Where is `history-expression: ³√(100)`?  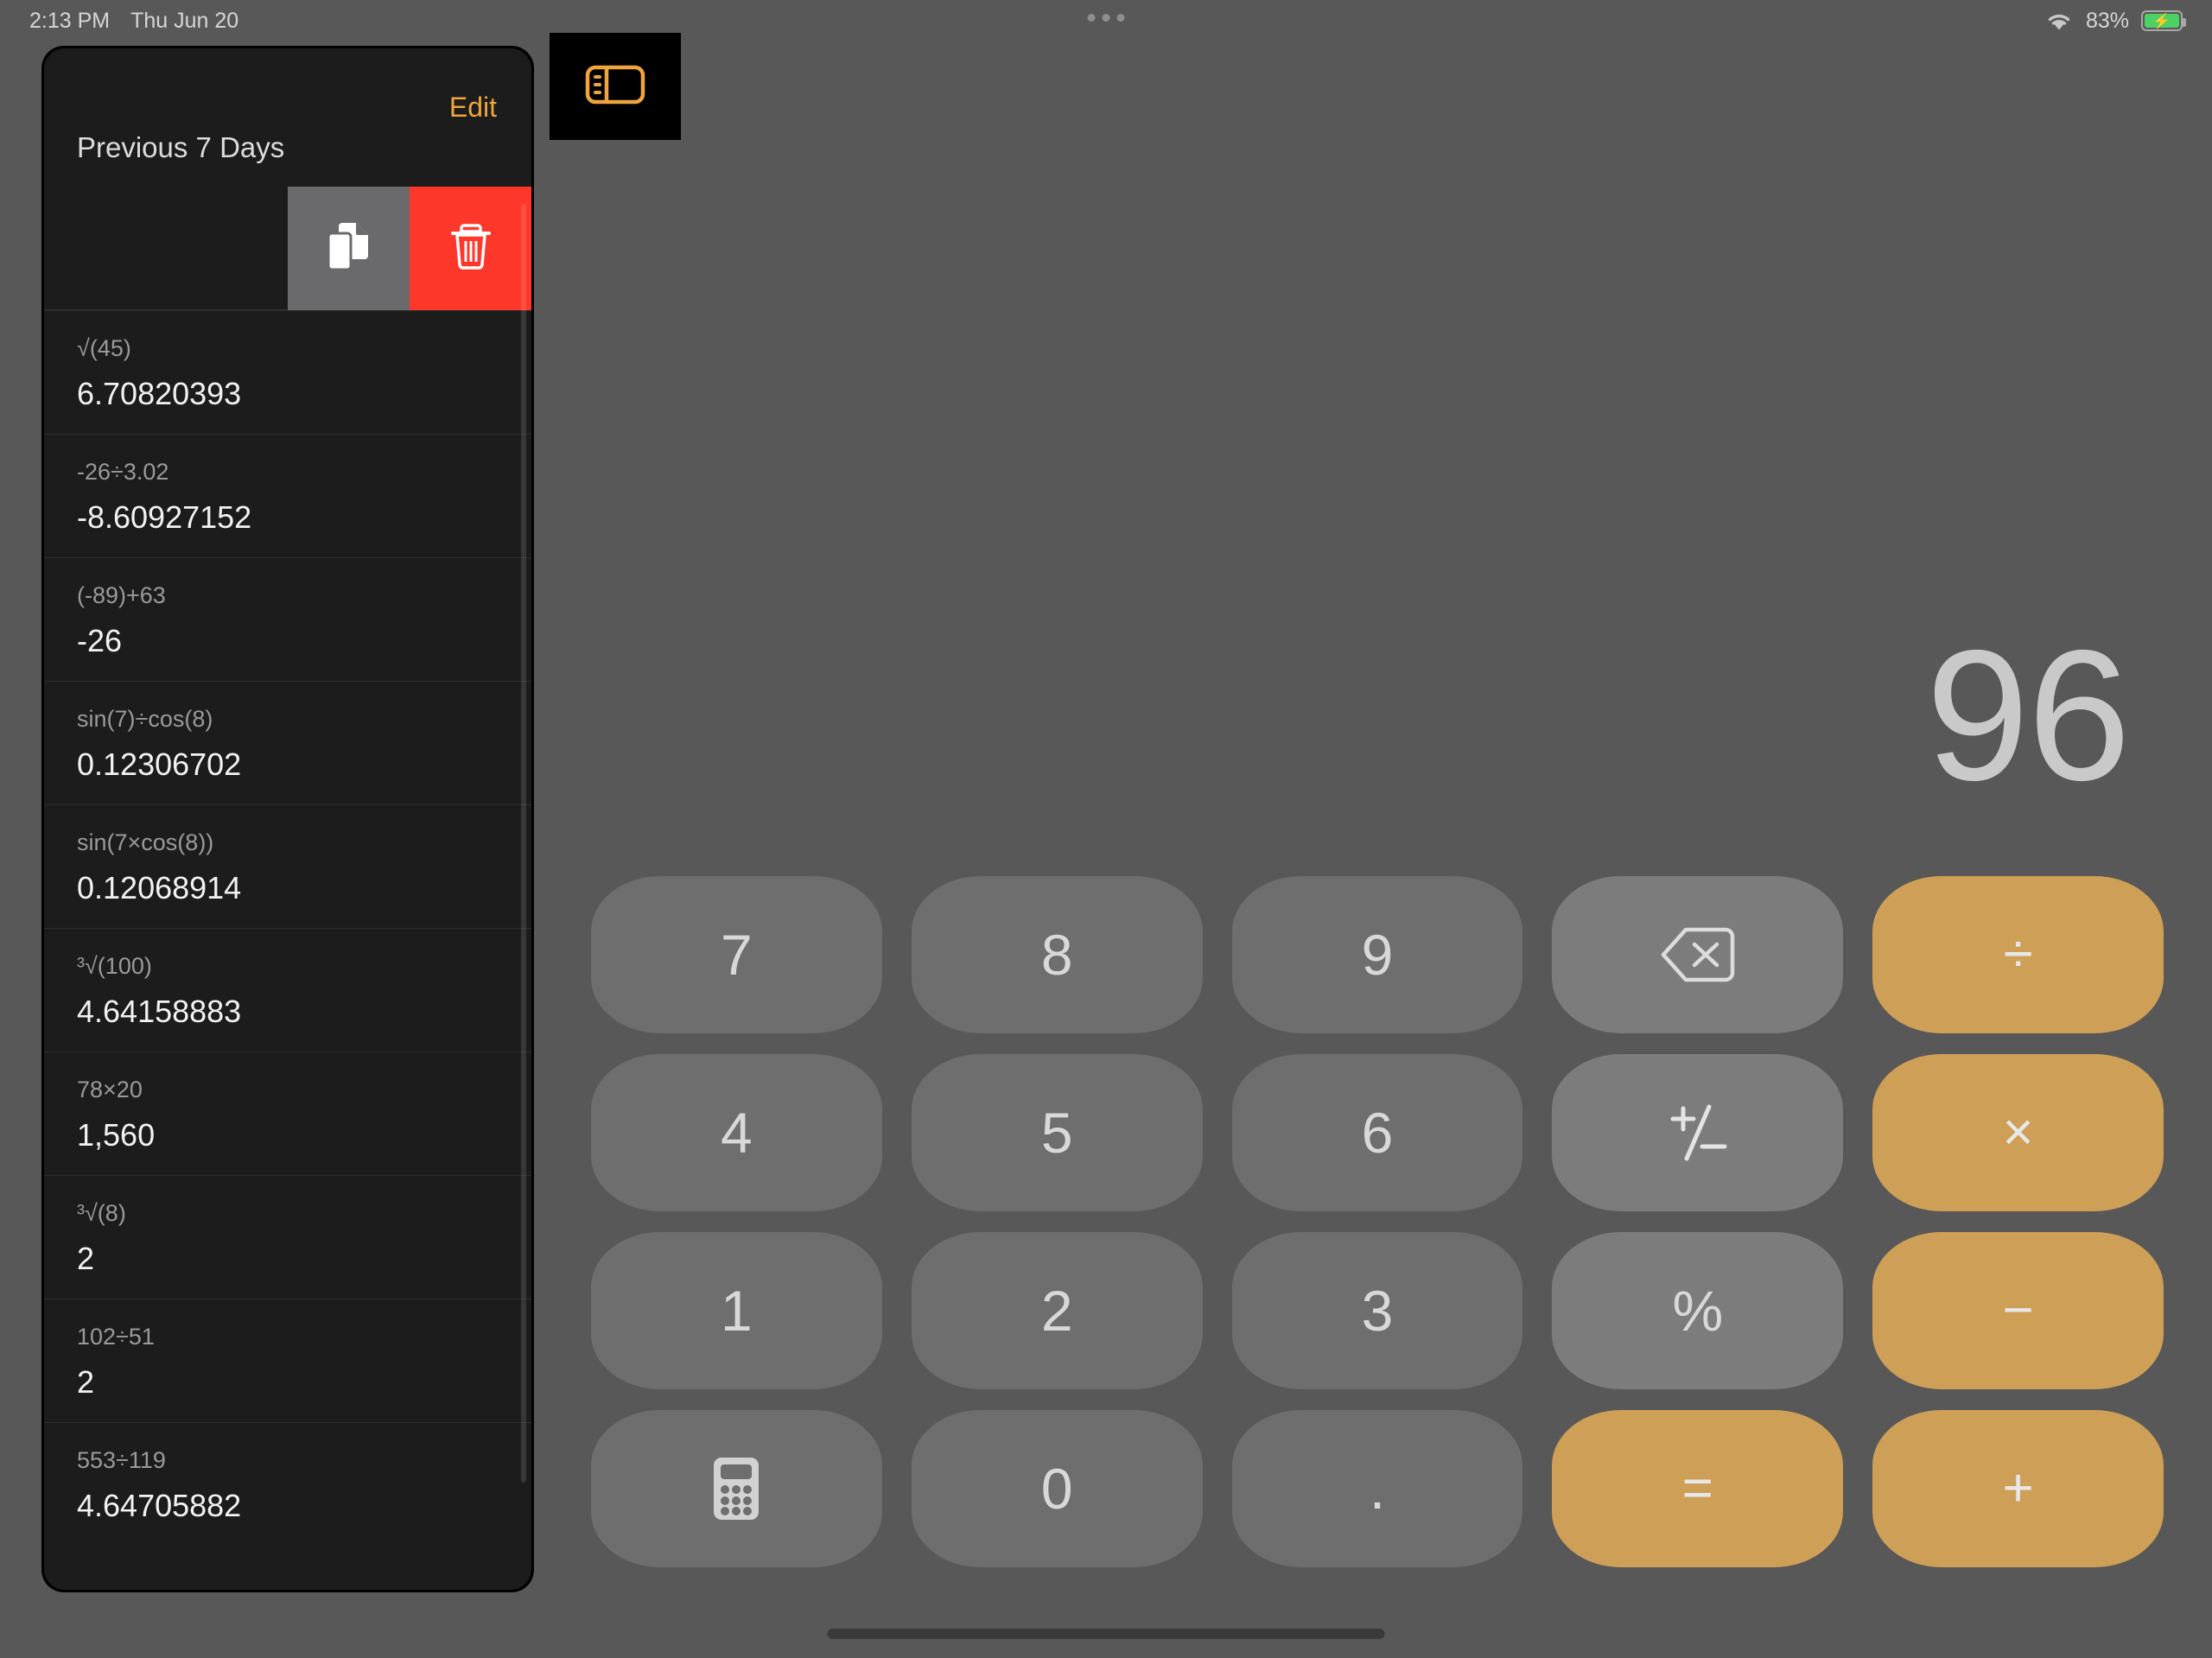
history-expression: ³√(100) is located at coordinates (114, 966).